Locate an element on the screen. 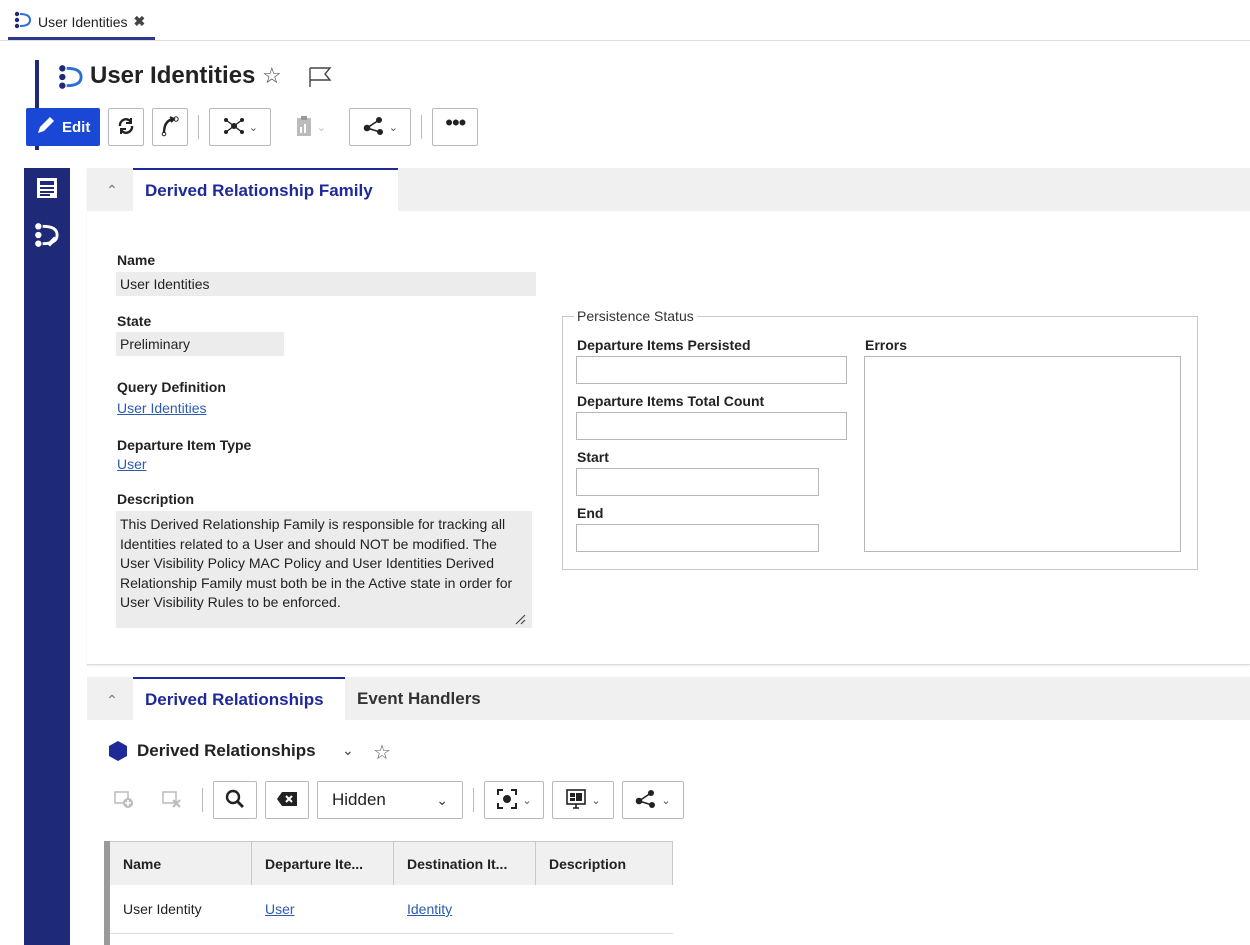  clipboard-chart-icon is located at coordinates (304, 127).